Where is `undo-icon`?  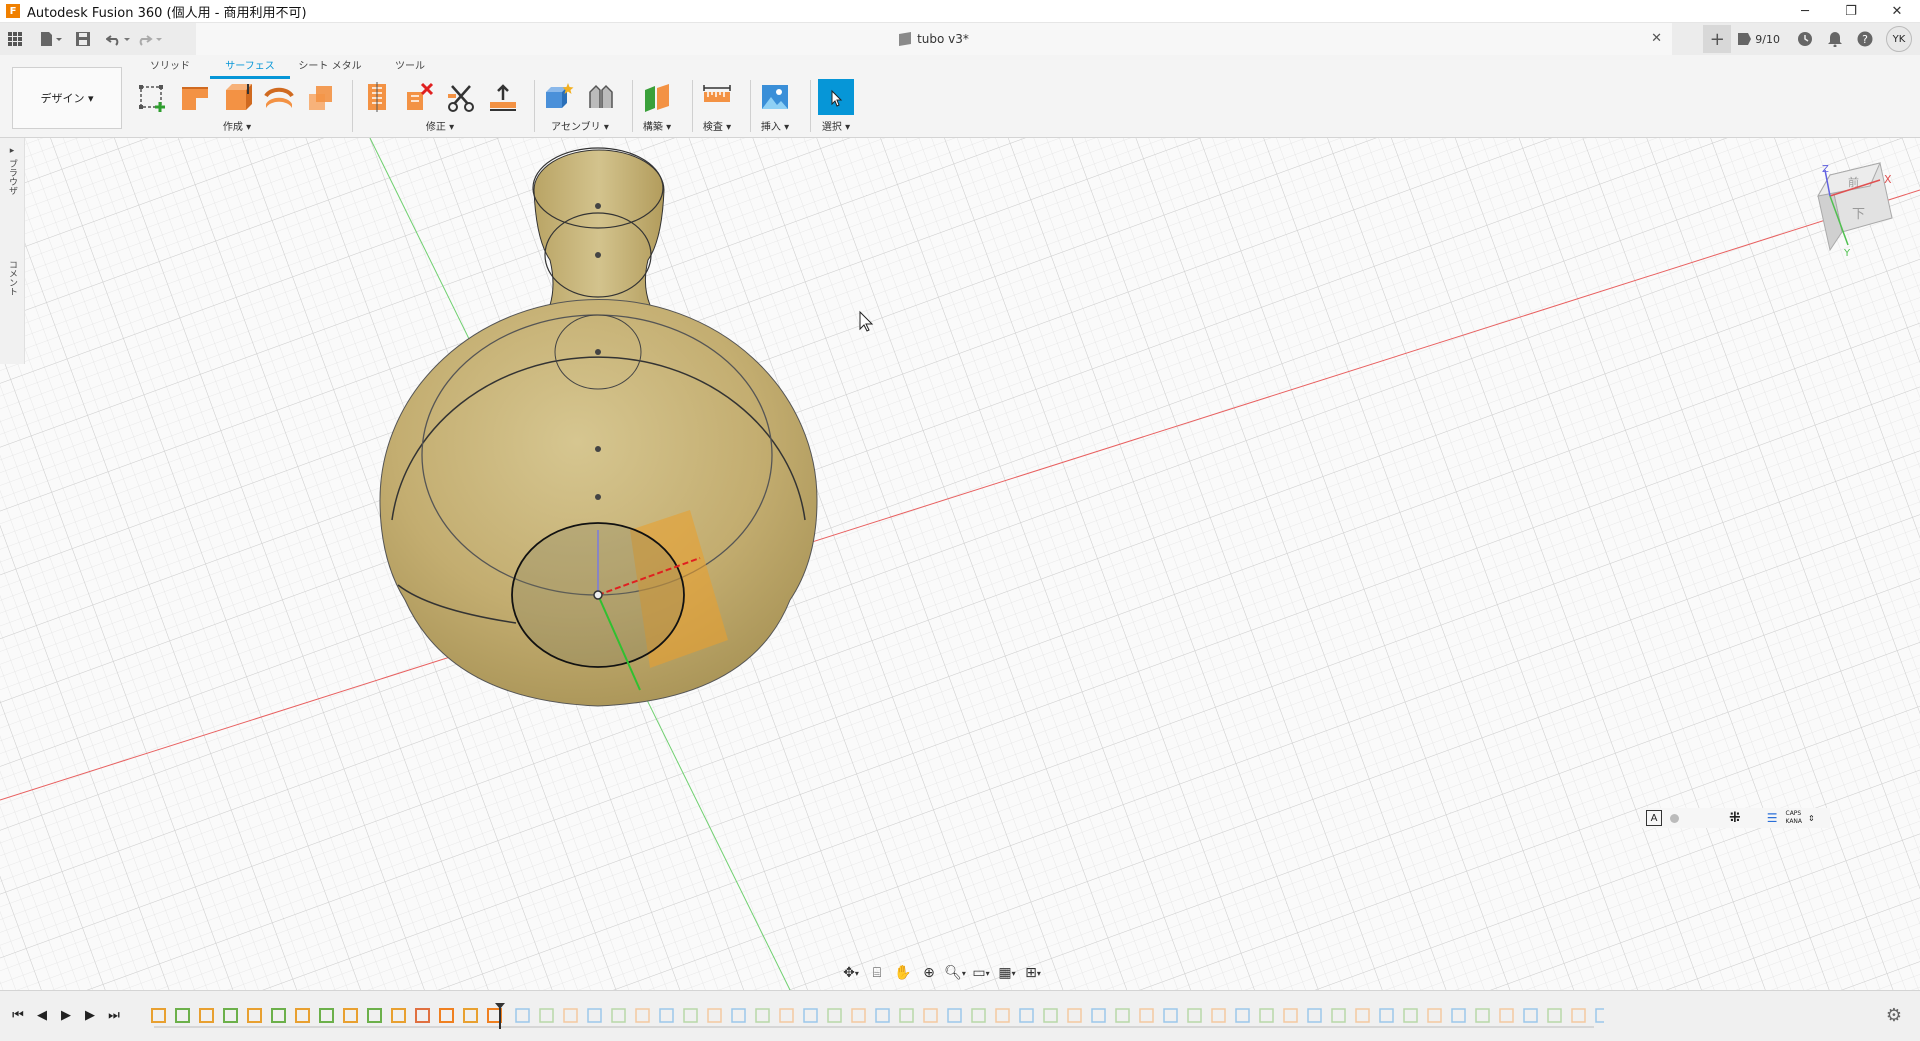 undo-icon is located at coordinates (119, 39).